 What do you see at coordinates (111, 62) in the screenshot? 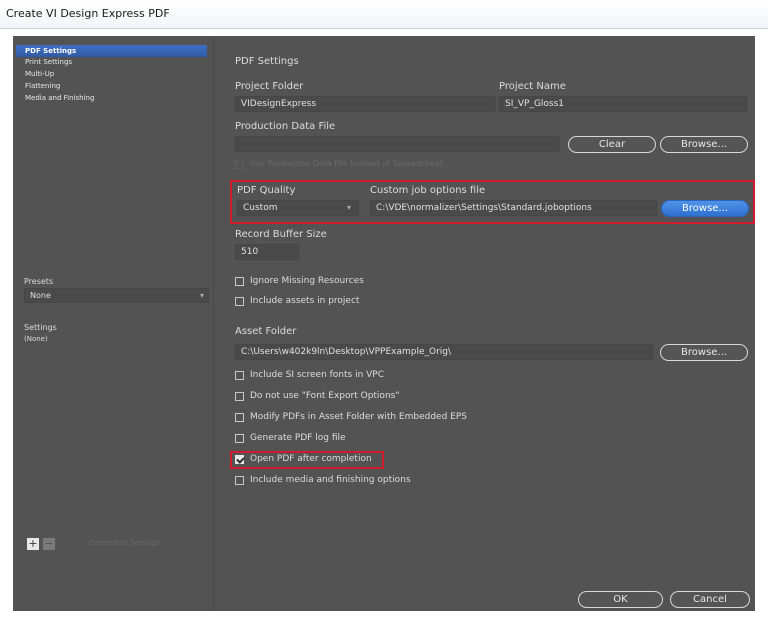
I see `sidebar-item-print-settings: Print Settings` at bounding box center [111, 62].